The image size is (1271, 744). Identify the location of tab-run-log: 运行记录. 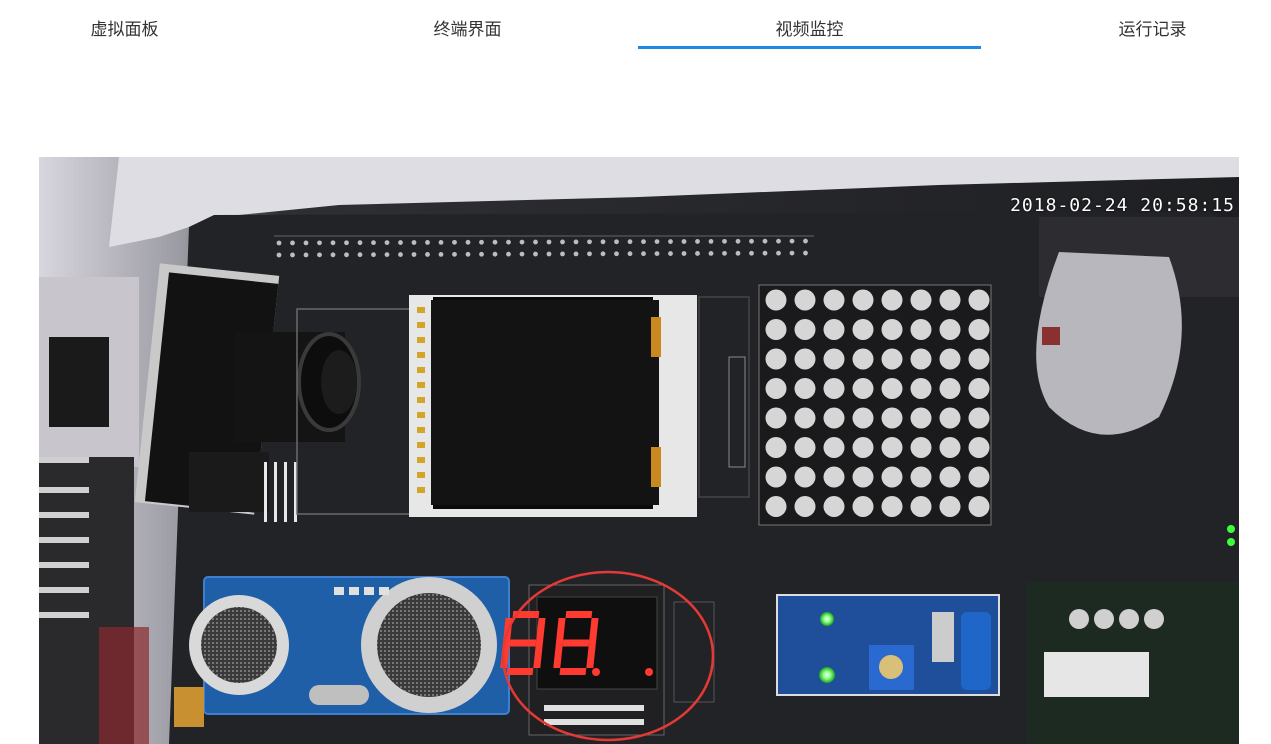
(1126, 24).